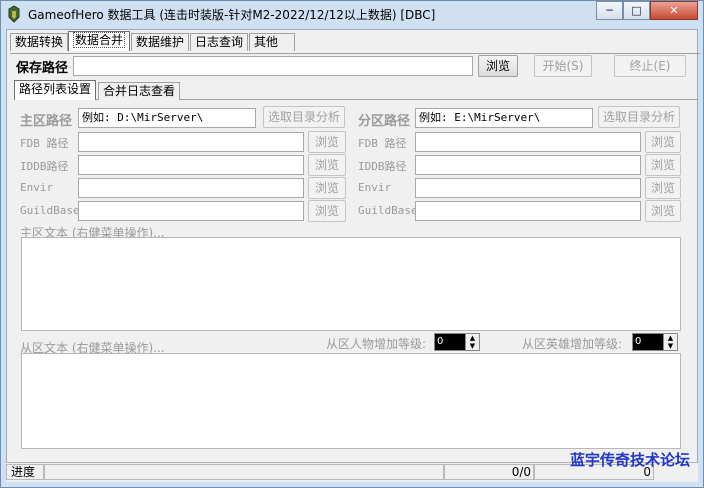  I want to click on sub-fdb-browse-button: 浏览, so click(663, 142).